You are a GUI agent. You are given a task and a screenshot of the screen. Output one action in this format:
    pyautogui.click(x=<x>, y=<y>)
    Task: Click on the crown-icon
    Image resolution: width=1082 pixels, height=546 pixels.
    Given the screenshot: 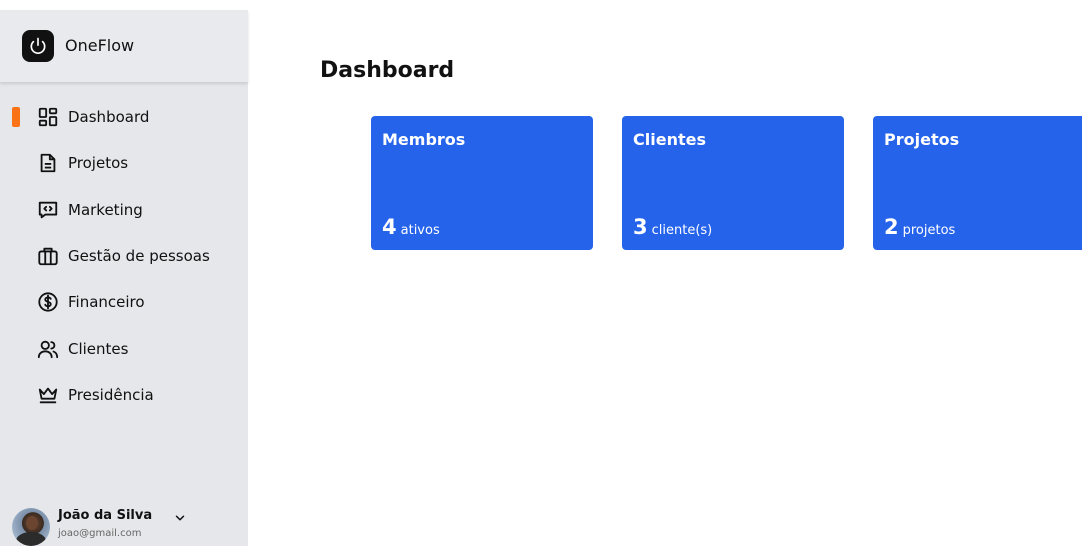 What is the action you would take?
    pyautogui.click(x=48, y=395)
    